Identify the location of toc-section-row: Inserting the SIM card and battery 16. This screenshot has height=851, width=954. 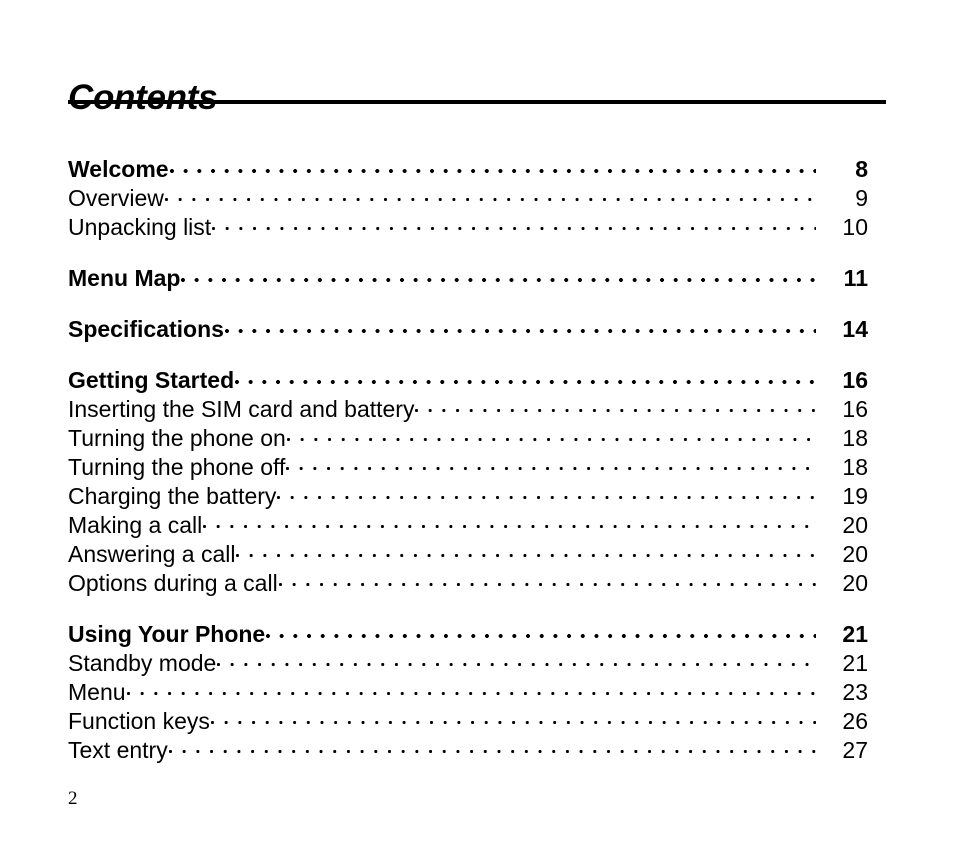
(468, 408).